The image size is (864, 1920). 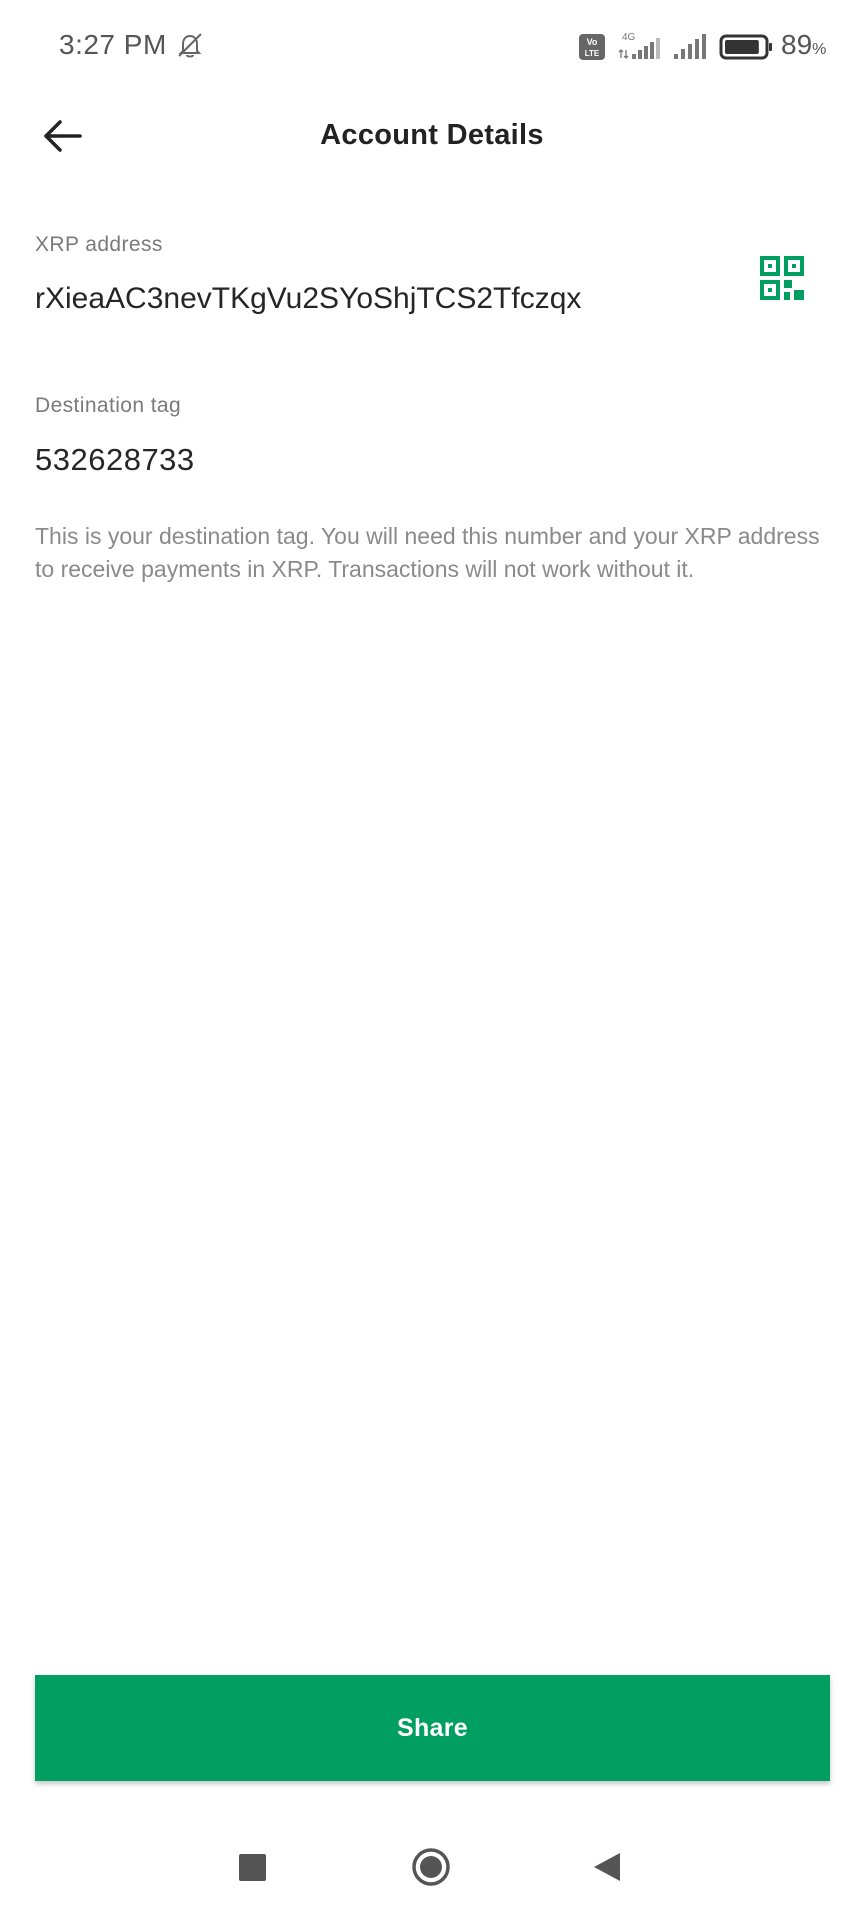 I want to click on navigation-bar, so click(x=432, y=1870).